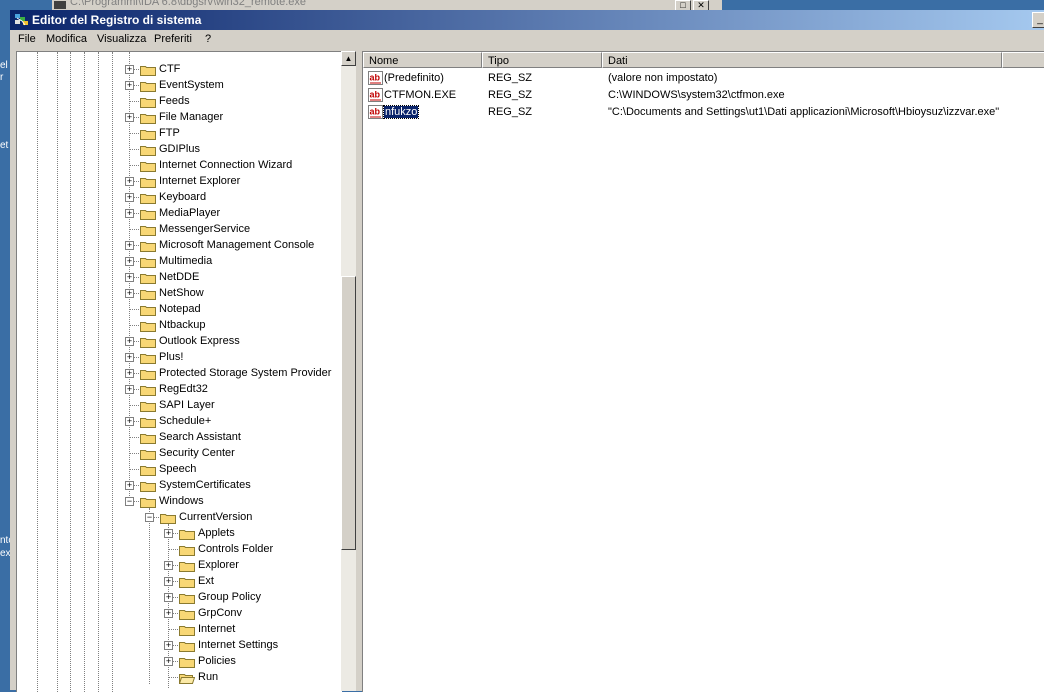 The width and height of the screenshot is (1044, 692). I want to click on tree-node: − CurrentVersion, so click(179, 518).